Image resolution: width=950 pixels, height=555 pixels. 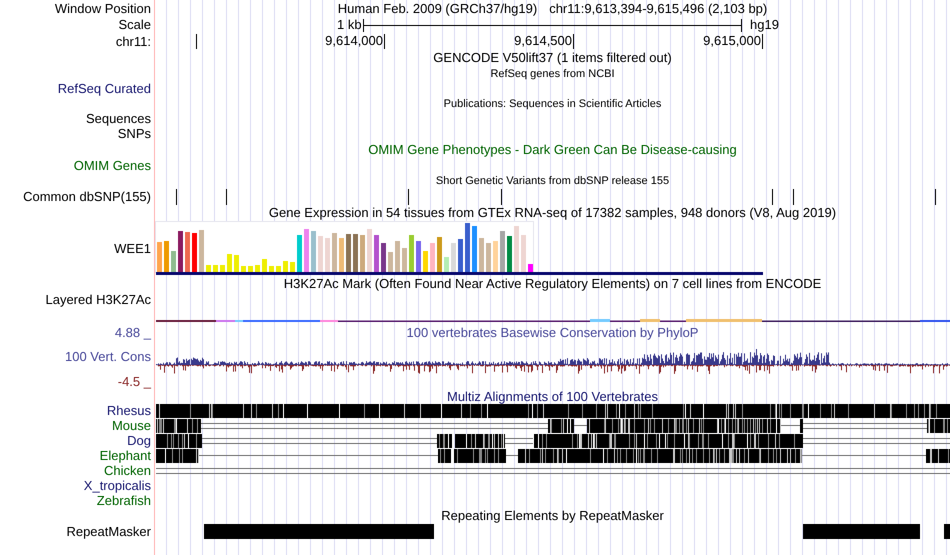 What do you see at coordinates (134, 134) in the screenshot?
I see `track-label: SNPs` at bounding box center [134, 134].